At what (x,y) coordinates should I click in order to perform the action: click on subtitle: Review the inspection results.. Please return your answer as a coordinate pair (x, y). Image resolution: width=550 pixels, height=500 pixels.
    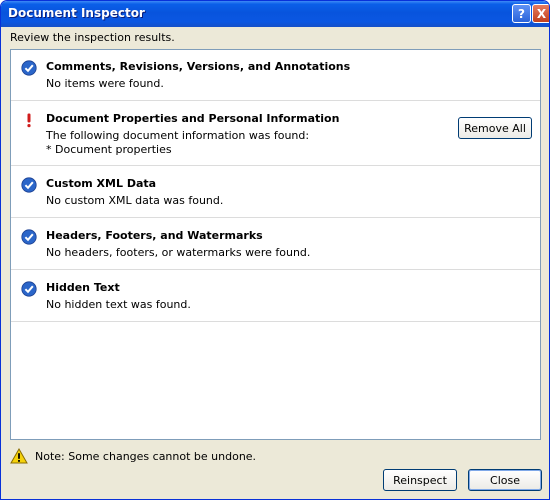
    Looking at the image, I should click on (92, 37).